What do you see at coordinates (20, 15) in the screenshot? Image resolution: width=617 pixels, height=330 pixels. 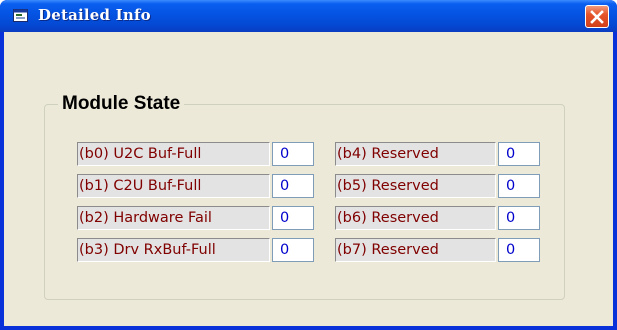 I see `app-window-icon` at bounding box center [20, 15].